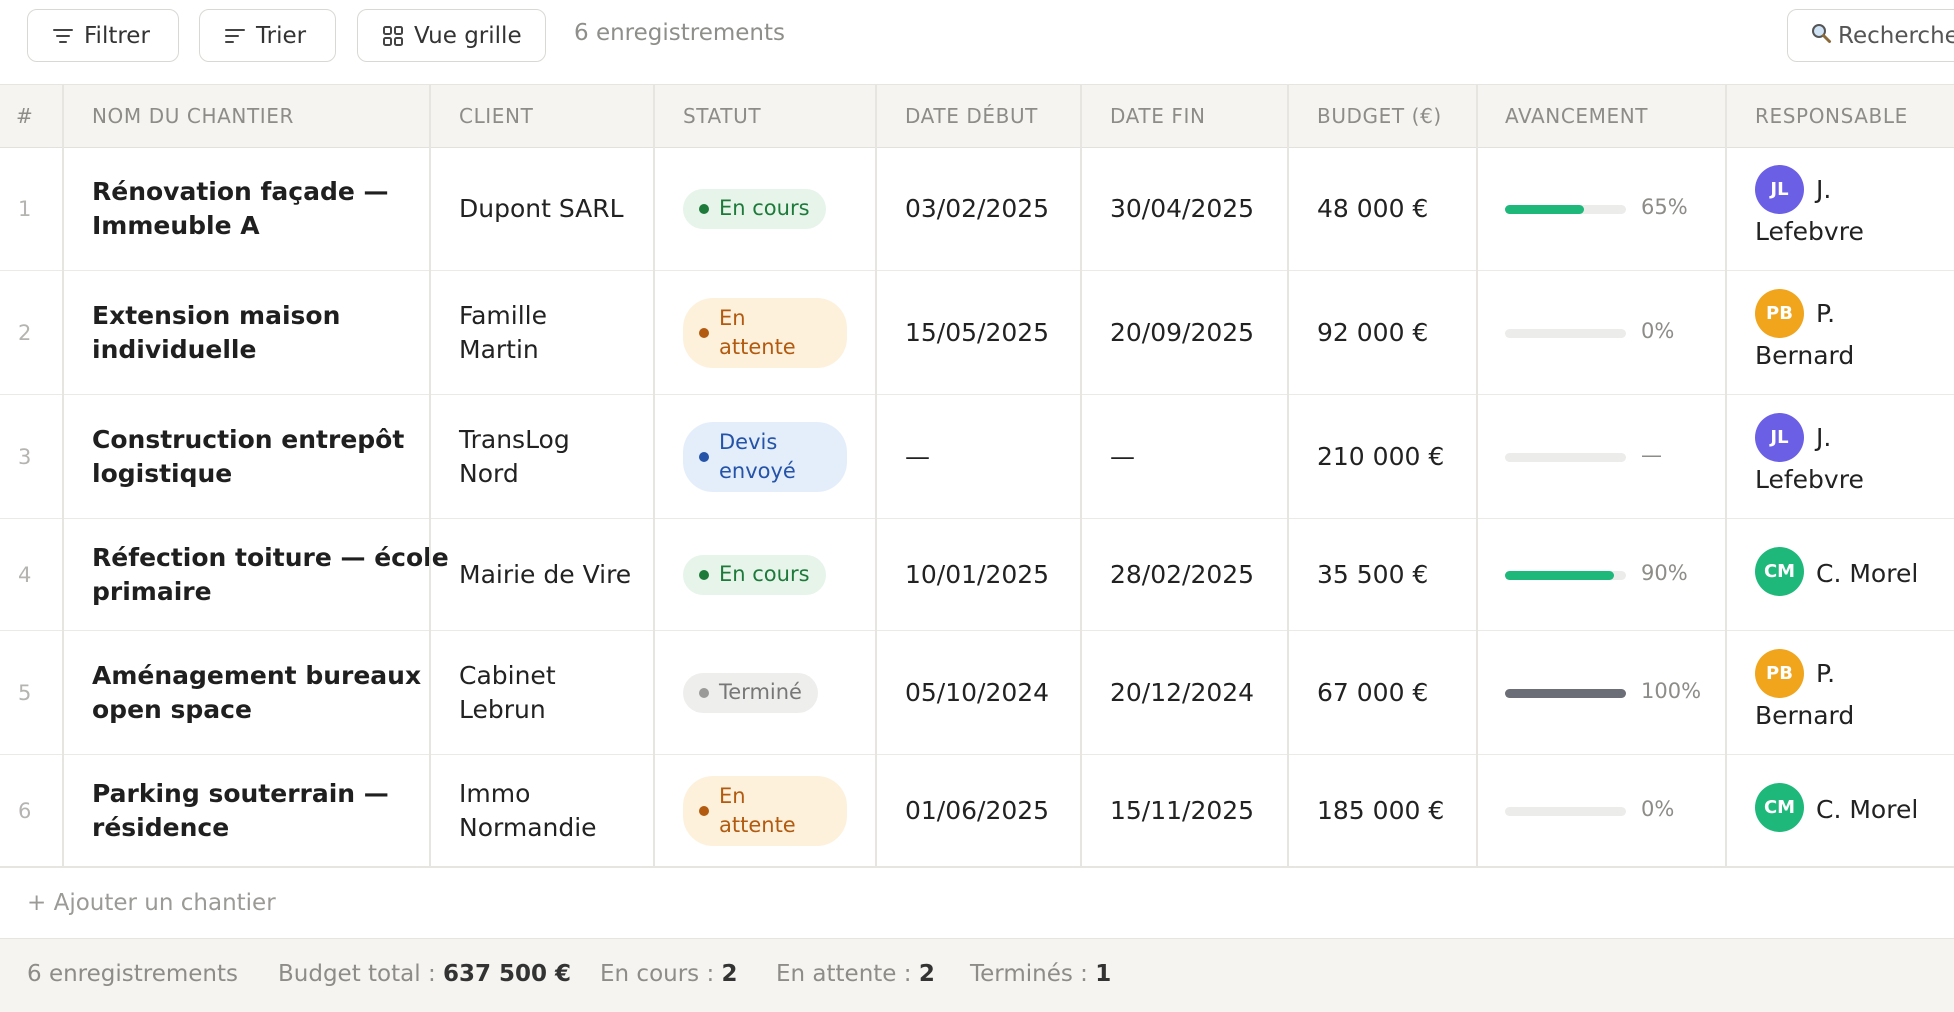  Describe the element at coordinates (117, 35) in the screenshot. I see `filter-label: Filtrer` at that location.